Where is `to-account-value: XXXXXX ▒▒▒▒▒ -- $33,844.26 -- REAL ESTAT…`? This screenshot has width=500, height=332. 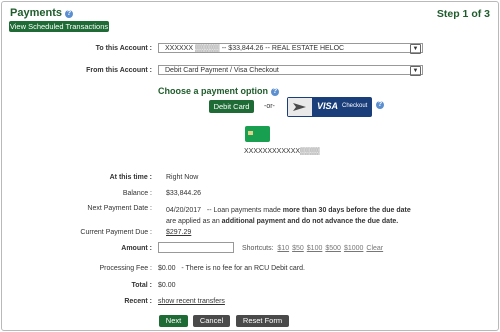 to-account-value: XXXXXX ▒▒▒▒▒ -- $33,844.26 -- REAL ESTAT… is located at coordinates (255, 48).